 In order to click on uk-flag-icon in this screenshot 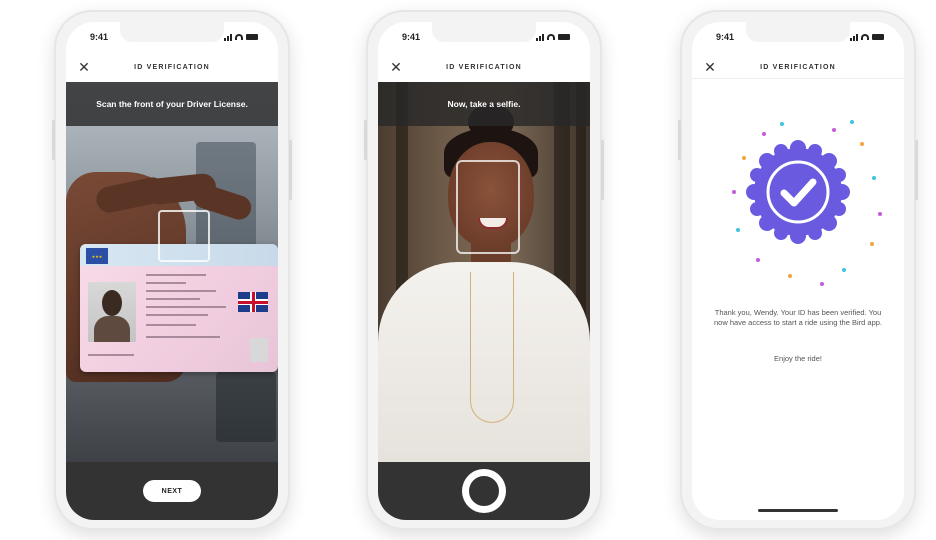, I will do `click(253, 302)`.